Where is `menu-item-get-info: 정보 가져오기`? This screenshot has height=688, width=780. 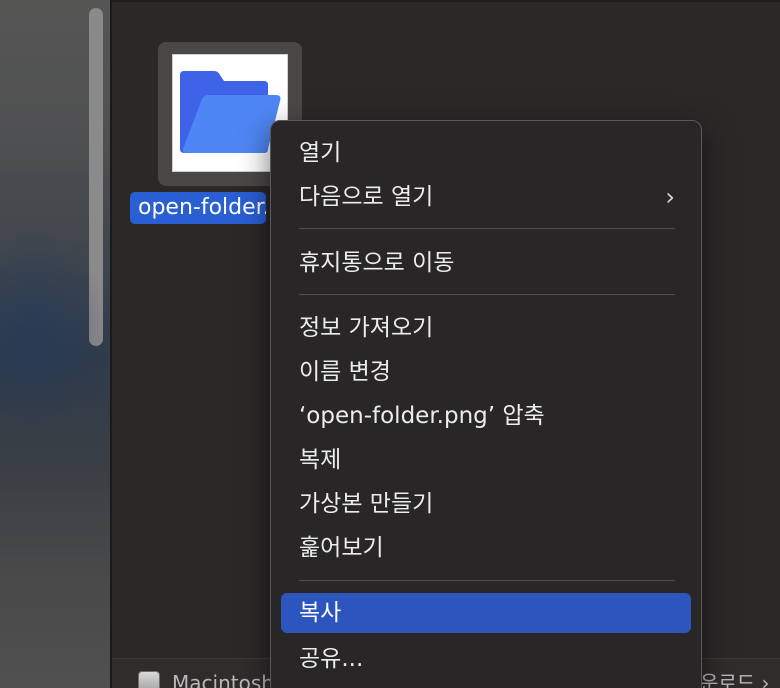
menu-item-get-info: 정보 가져오기 is located at coordinates (486, 328).